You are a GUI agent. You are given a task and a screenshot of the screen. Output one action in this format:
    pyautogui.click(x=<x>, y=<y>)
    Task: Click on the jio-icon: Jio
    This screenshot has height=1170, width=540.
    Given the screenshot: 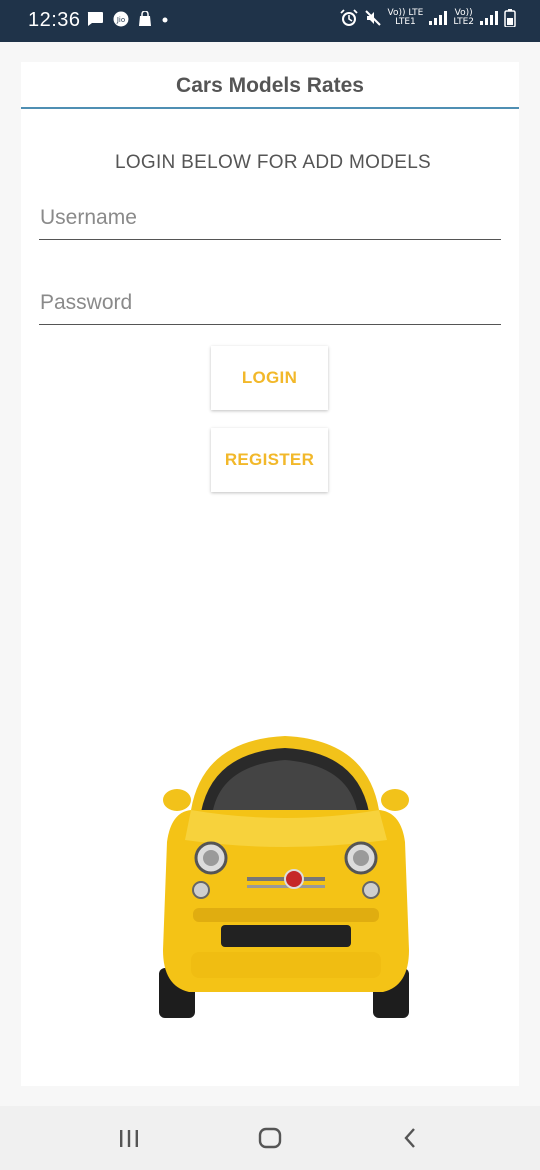 What is the action you would take?
    pyautogui.click(x=121, y=19)
    